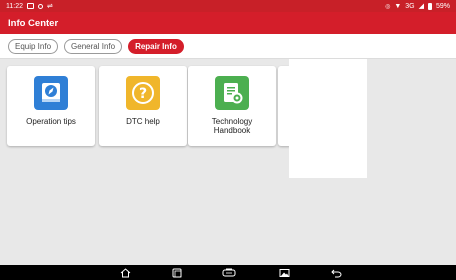  I want to click on tab-label: Repair Info, so click(156, 46).